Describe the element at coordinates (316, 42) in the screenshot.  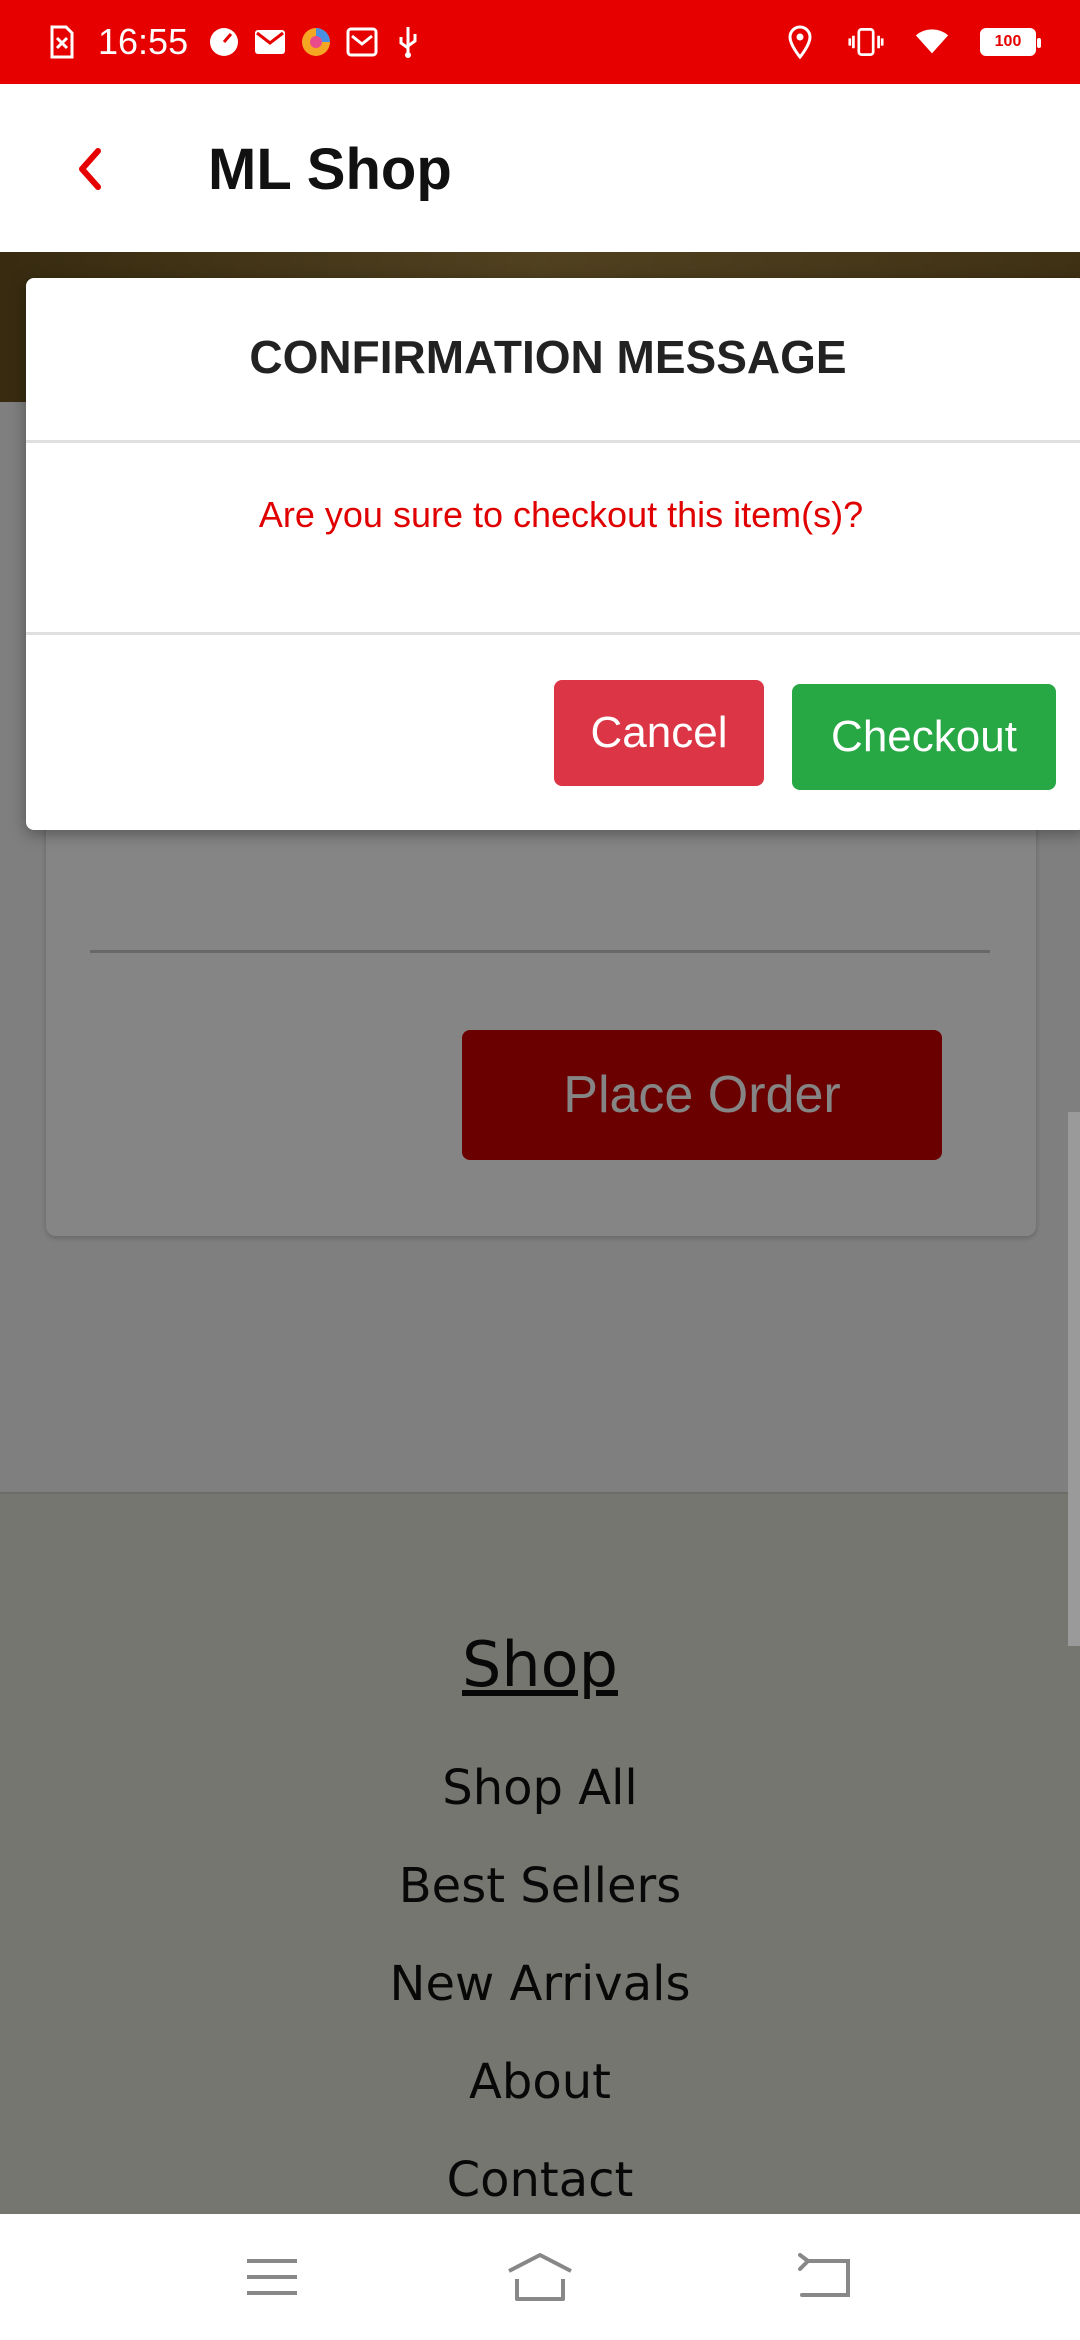
I see `browser-icon` at that location.